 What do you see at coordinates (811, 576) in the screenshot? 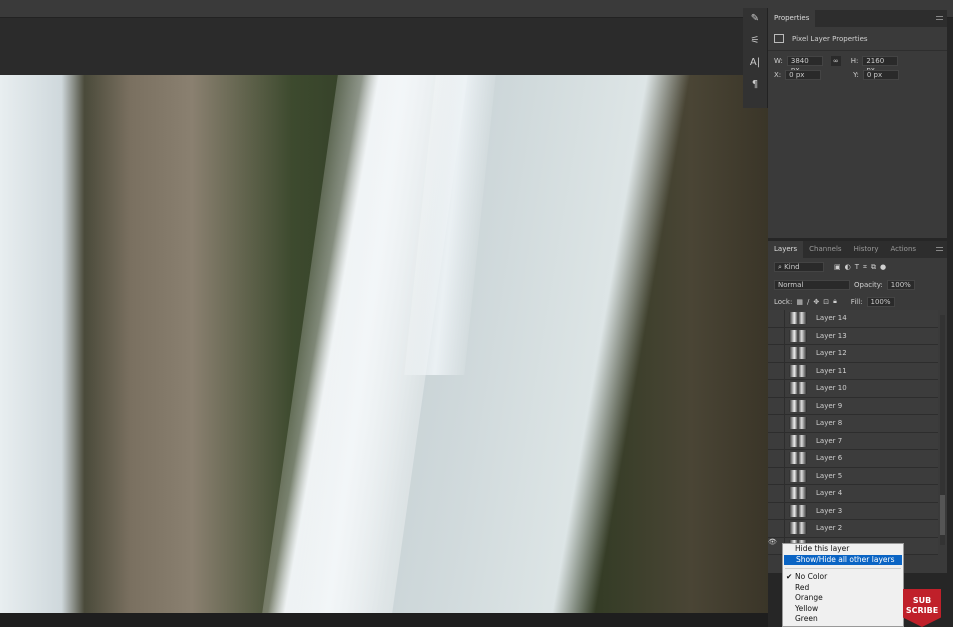
I see `color-label: No Color` at bounding box center [811, 576].